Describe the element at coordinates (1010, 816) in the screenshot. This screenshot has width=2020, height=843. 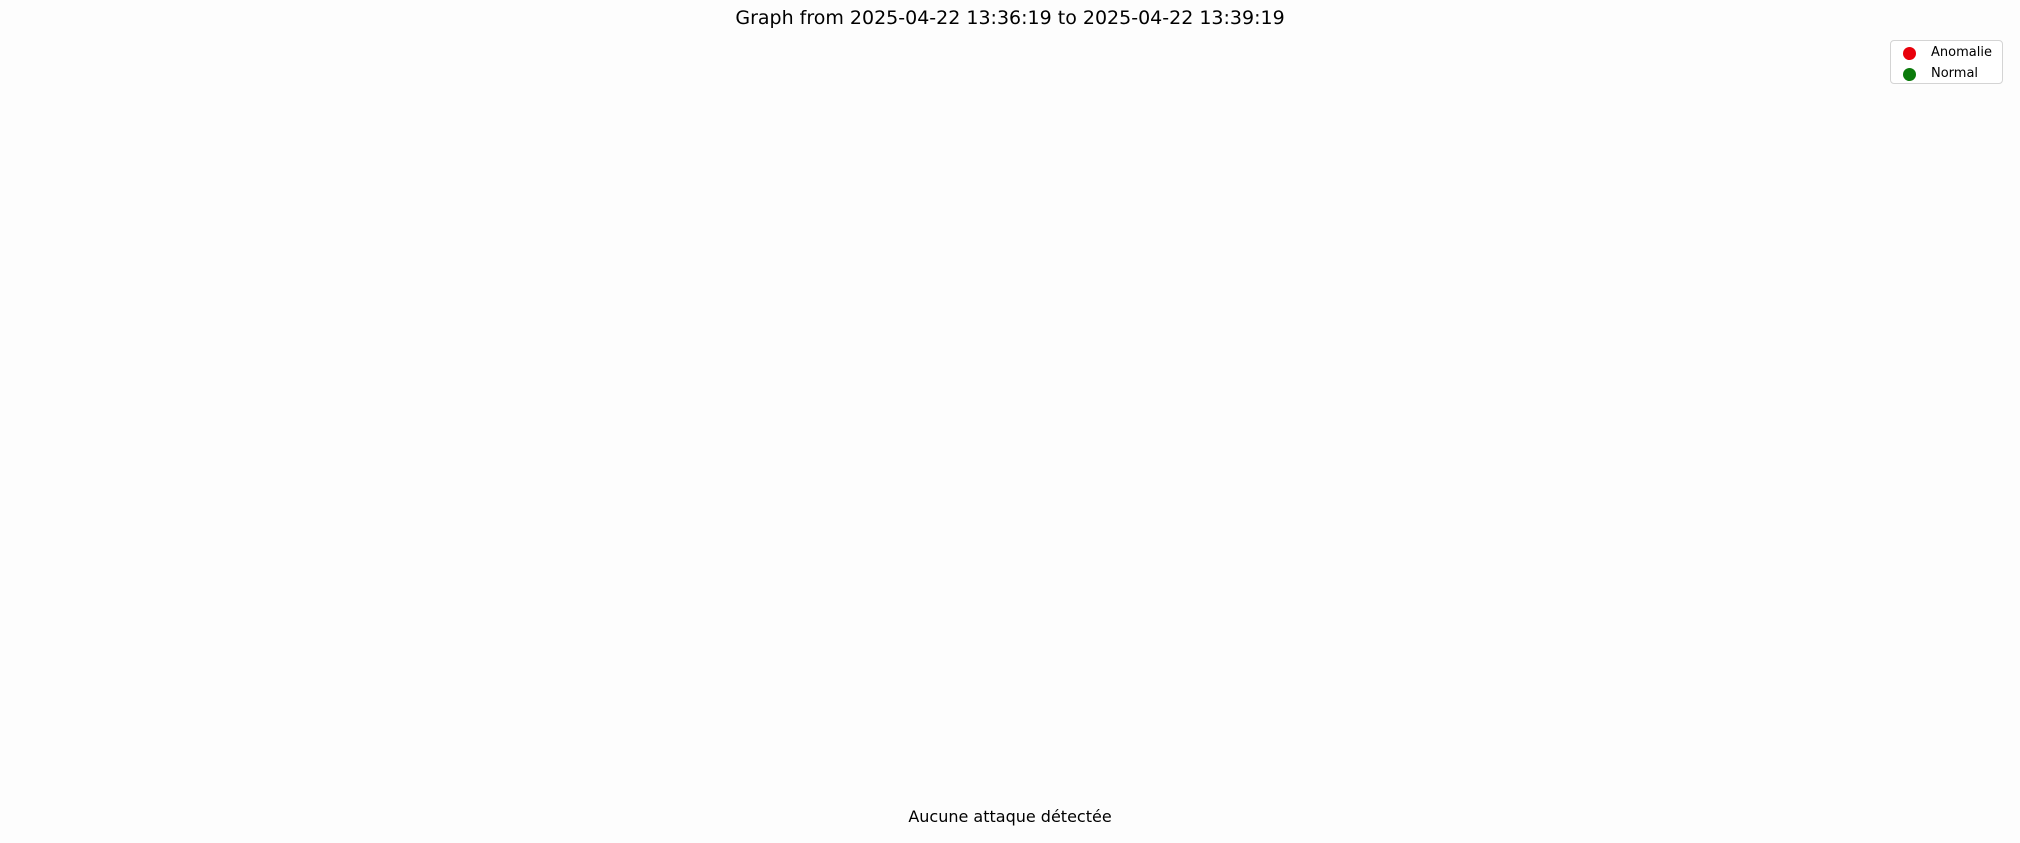
I see `status-annotation: Aucune attaque détectée` at that location.